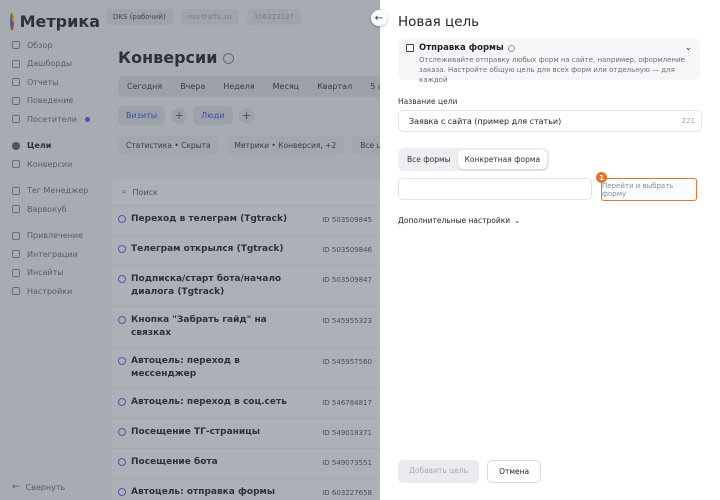  What do you see at coordinates (688, 121) in the screenshot?
I see `char-counter: 221` at bounding box center [688, 121].